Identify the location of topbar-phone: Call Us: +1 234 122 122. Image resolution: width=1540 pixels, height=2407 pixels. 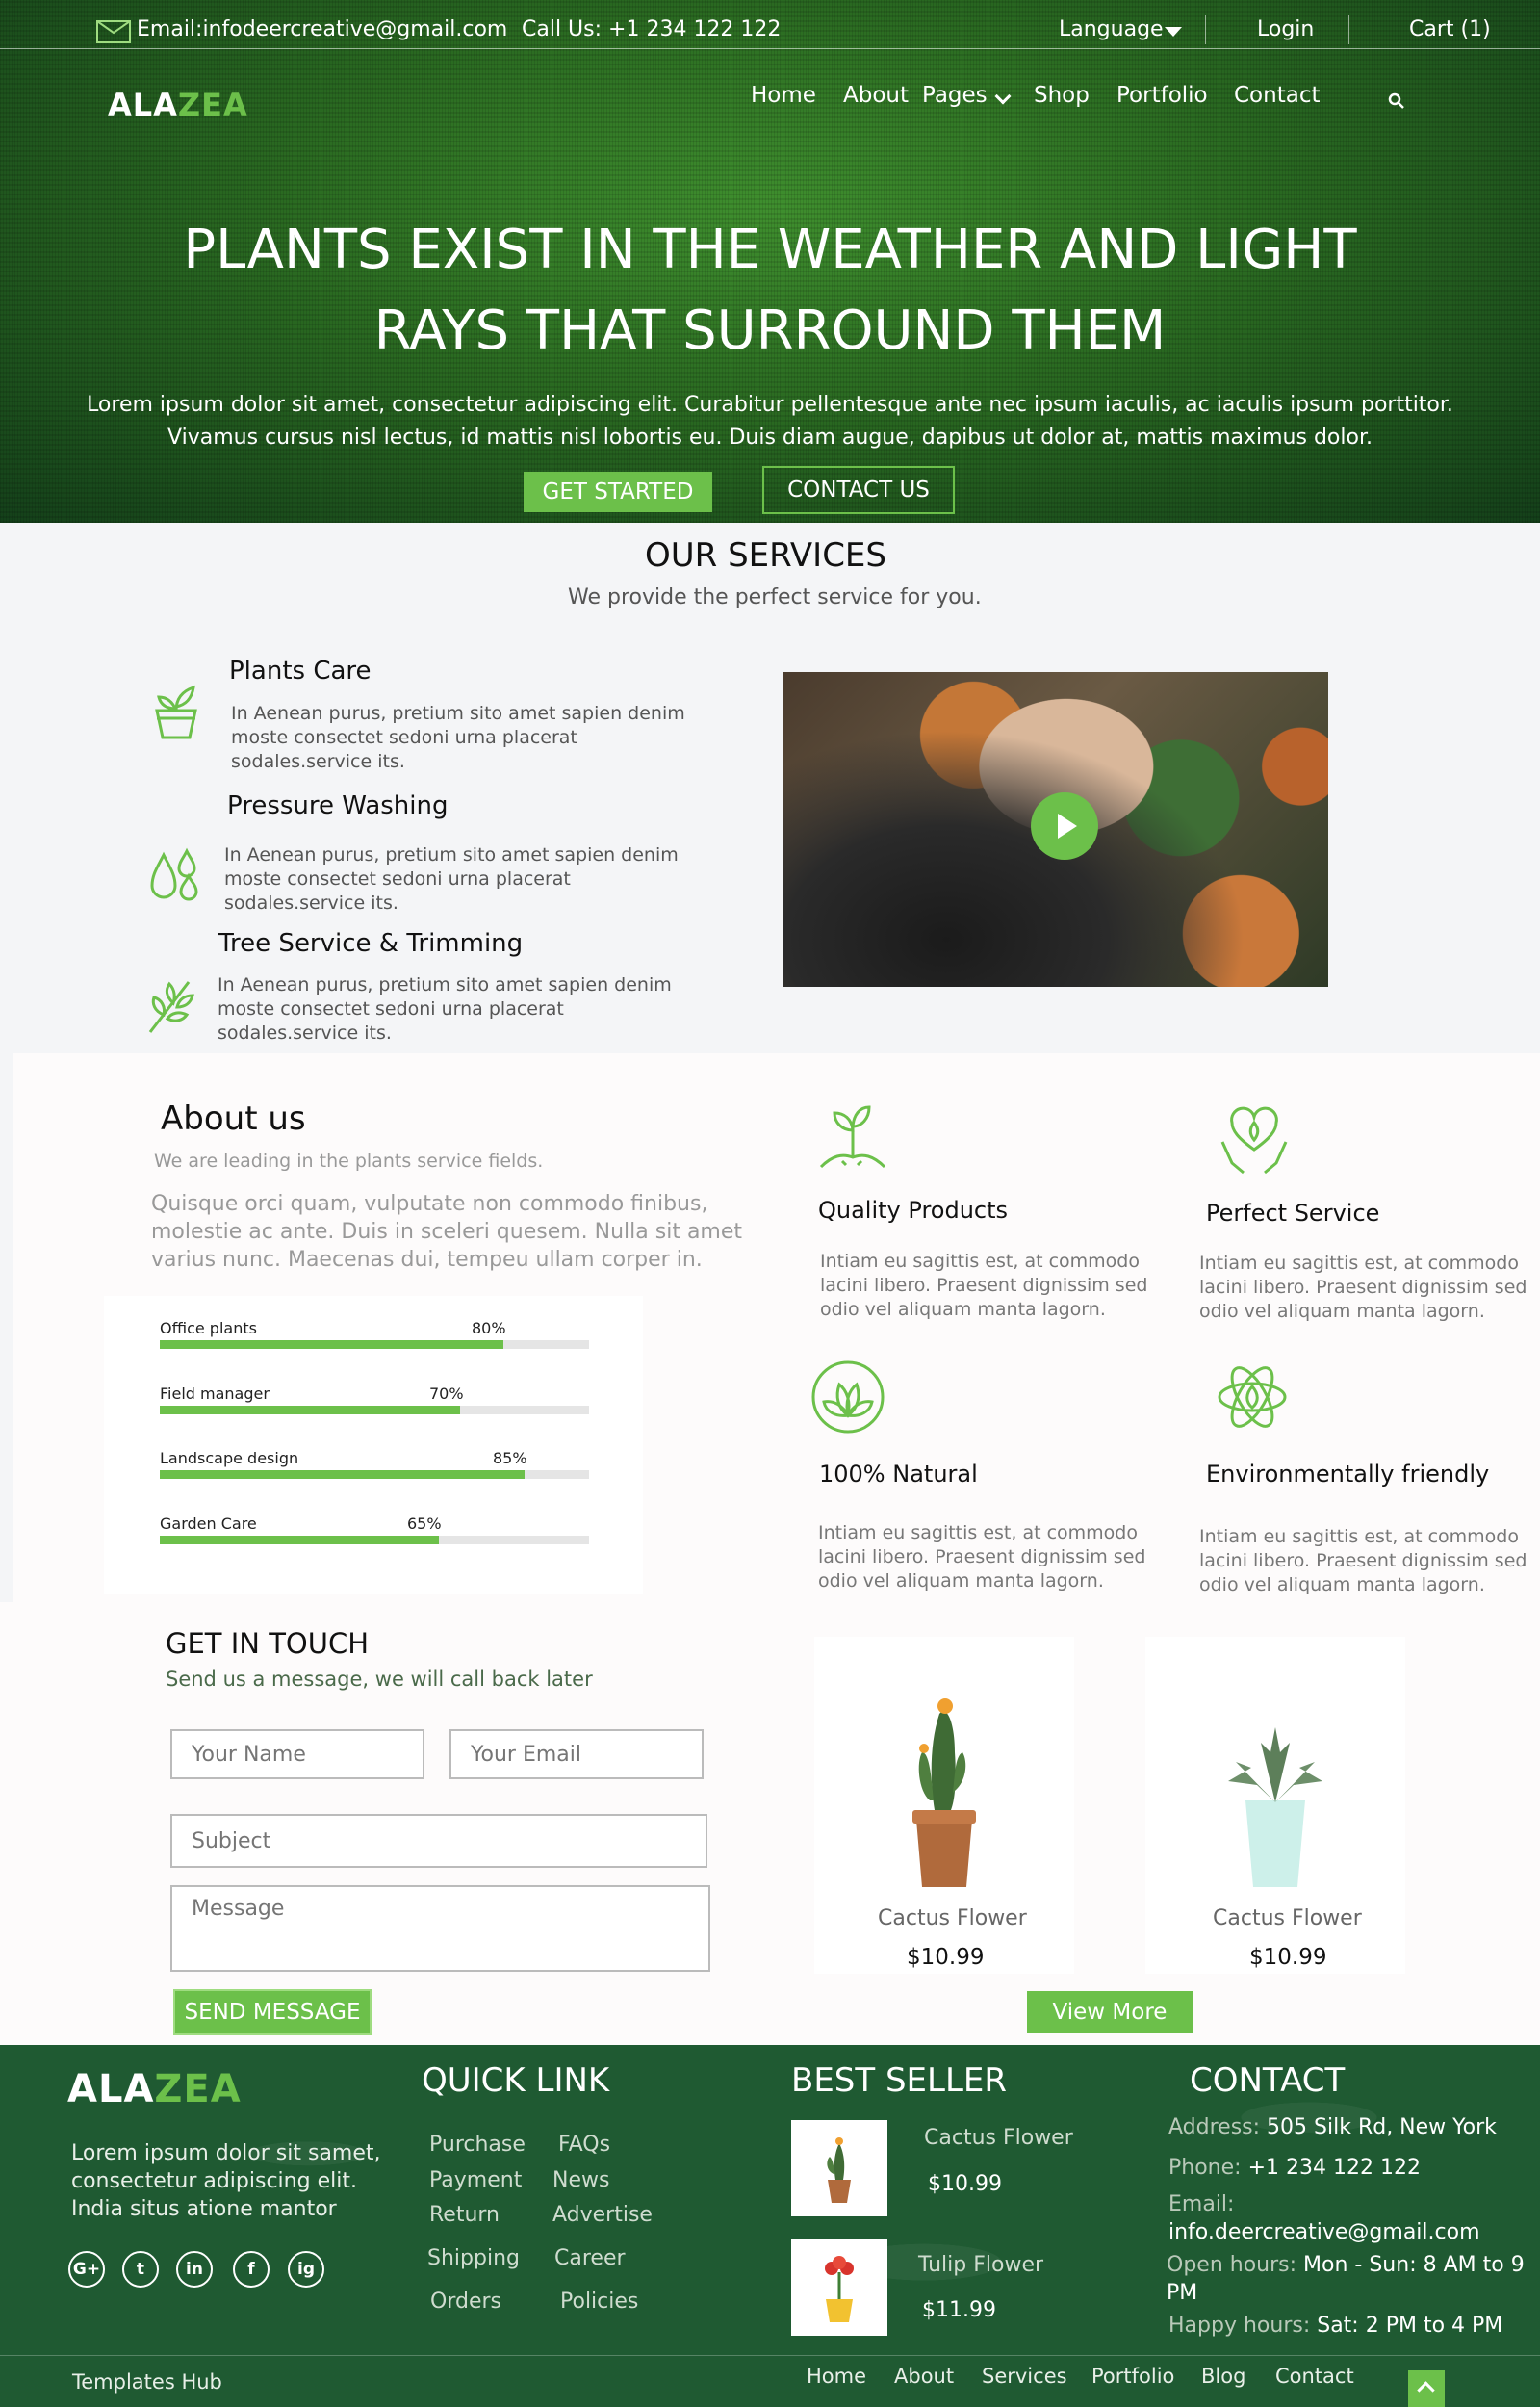
(651, 29).